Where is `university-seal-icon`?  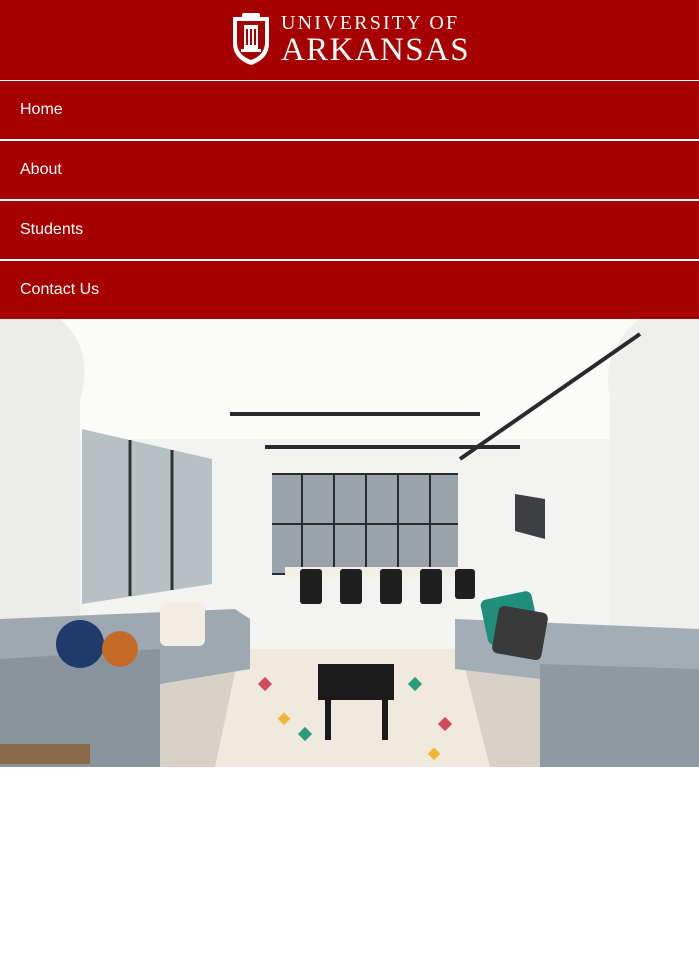 university-seal-icon is located at coordinates (251, 40).